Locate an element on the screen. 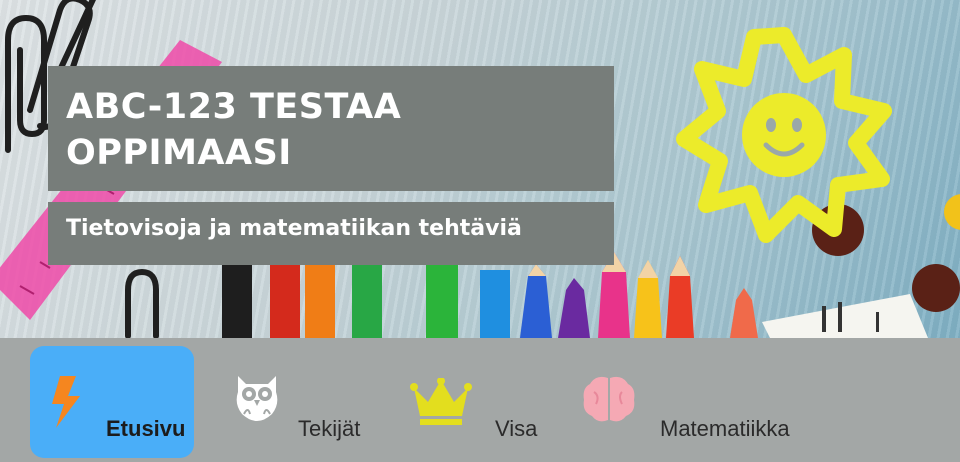 The image size is (960, 462). nav-item-visa: Visa is located at coordinates (478, 402).